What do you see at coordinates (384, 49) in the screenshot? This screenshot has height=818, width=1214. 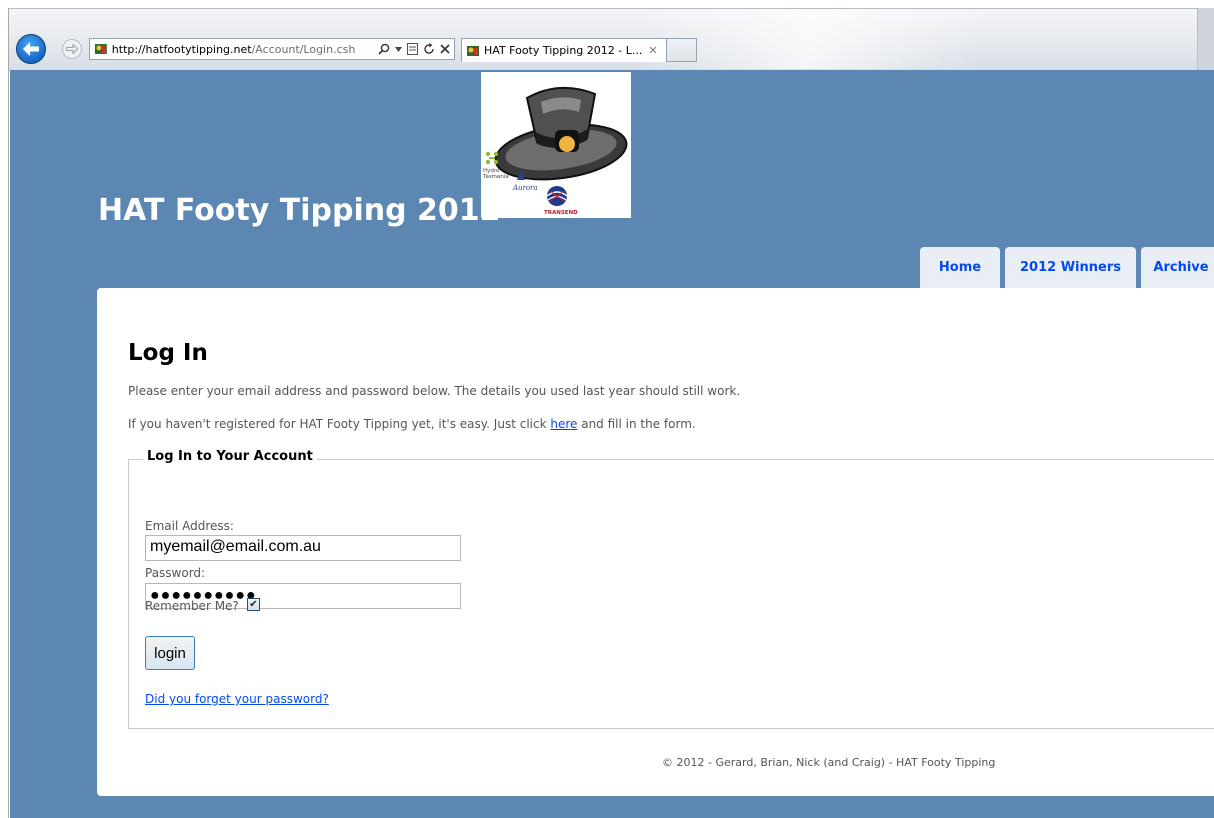 I see `search-icon` at bounding box center [384, 49].